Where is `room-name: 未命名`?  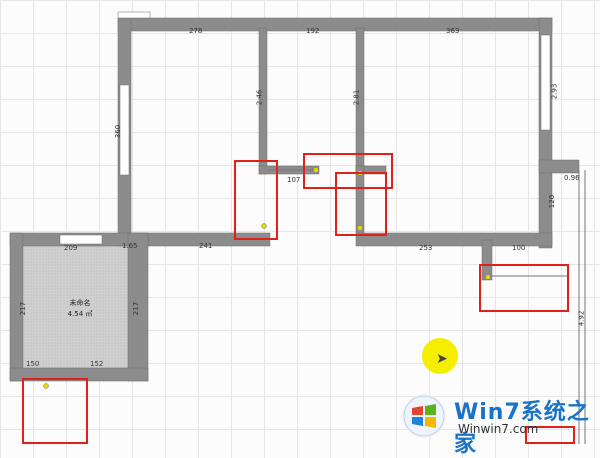
room-name: 未命名 is located at coordinates (80, 303).